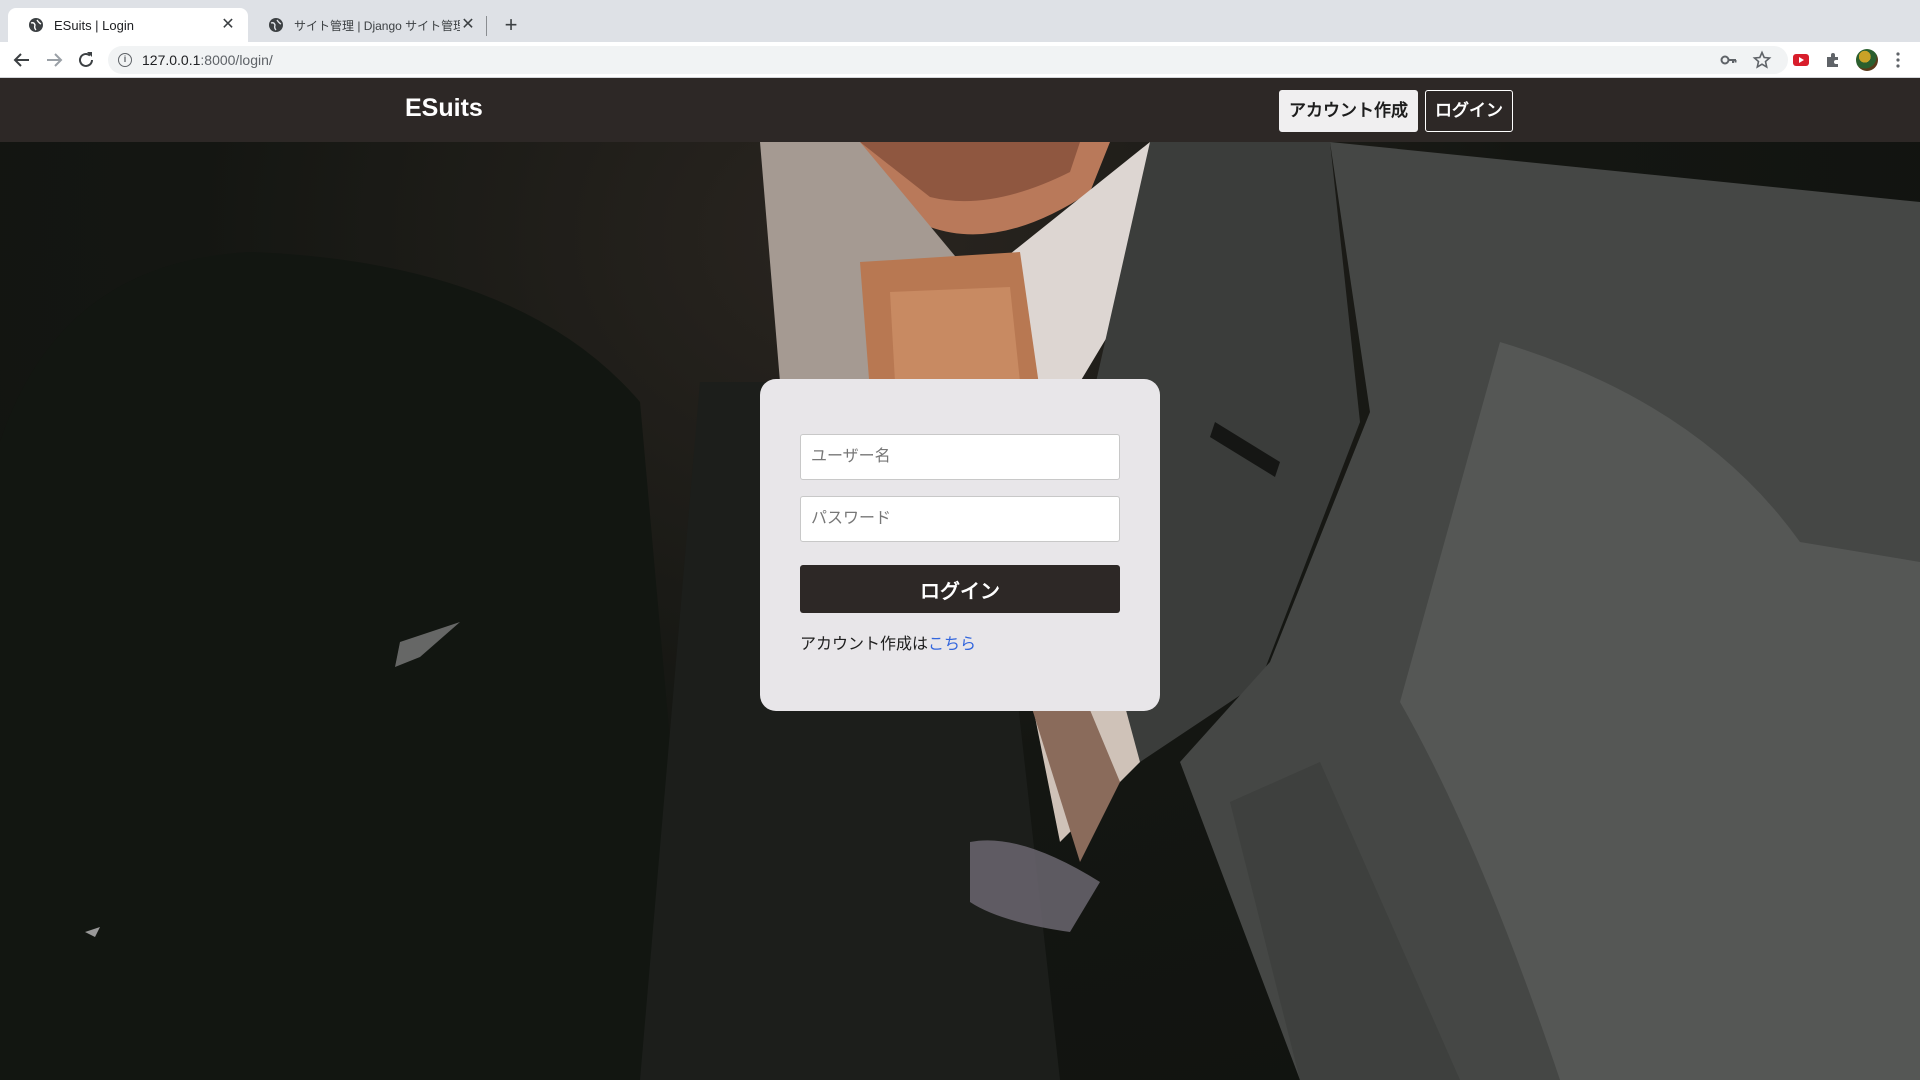  I want to click on back-icon, so click(22, 60).